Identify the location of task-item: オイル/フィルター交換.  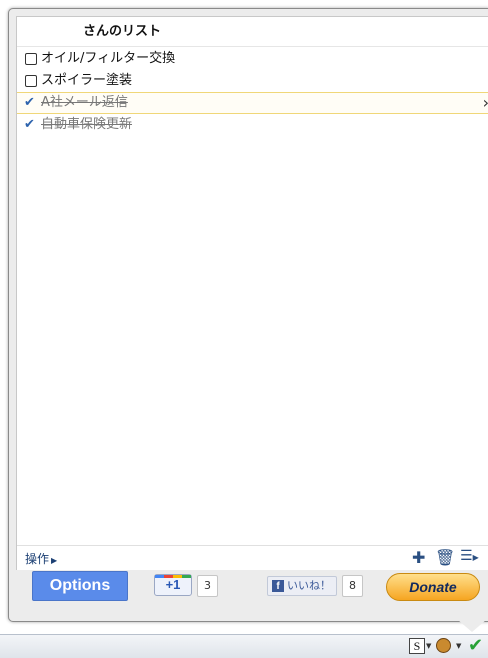
(252, 59).